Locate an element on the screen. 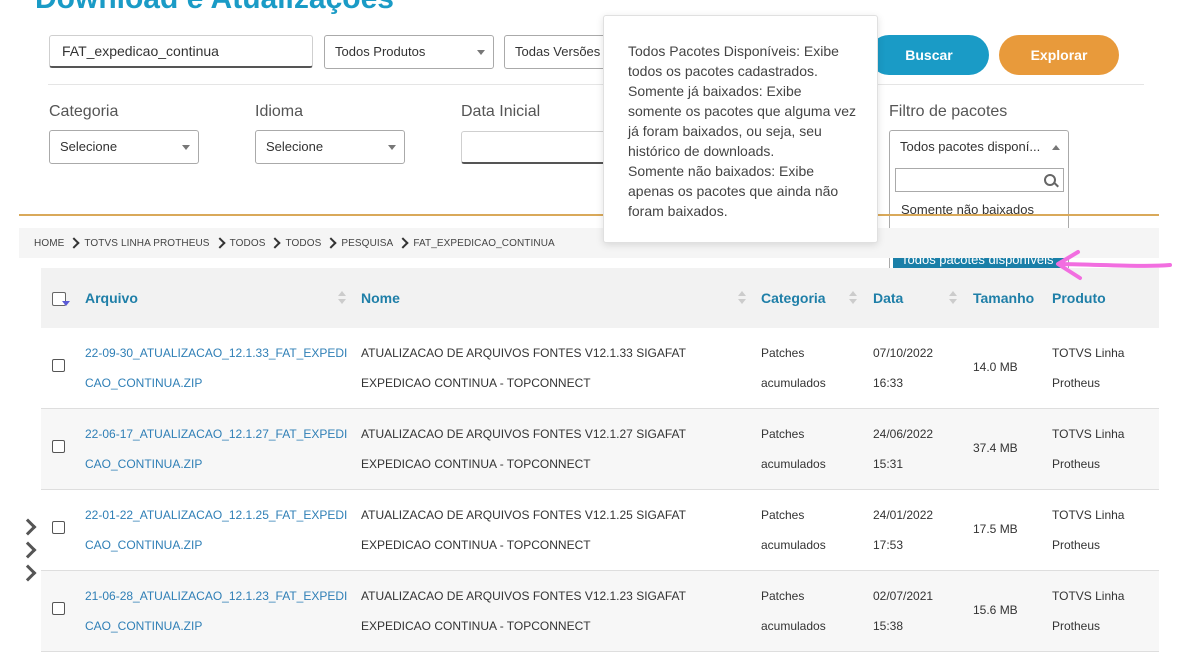 The height and width of the screenshot is (652, 1201). option-somente-nao-baixados: Somente não baixados is located at coordinates (979, 209).